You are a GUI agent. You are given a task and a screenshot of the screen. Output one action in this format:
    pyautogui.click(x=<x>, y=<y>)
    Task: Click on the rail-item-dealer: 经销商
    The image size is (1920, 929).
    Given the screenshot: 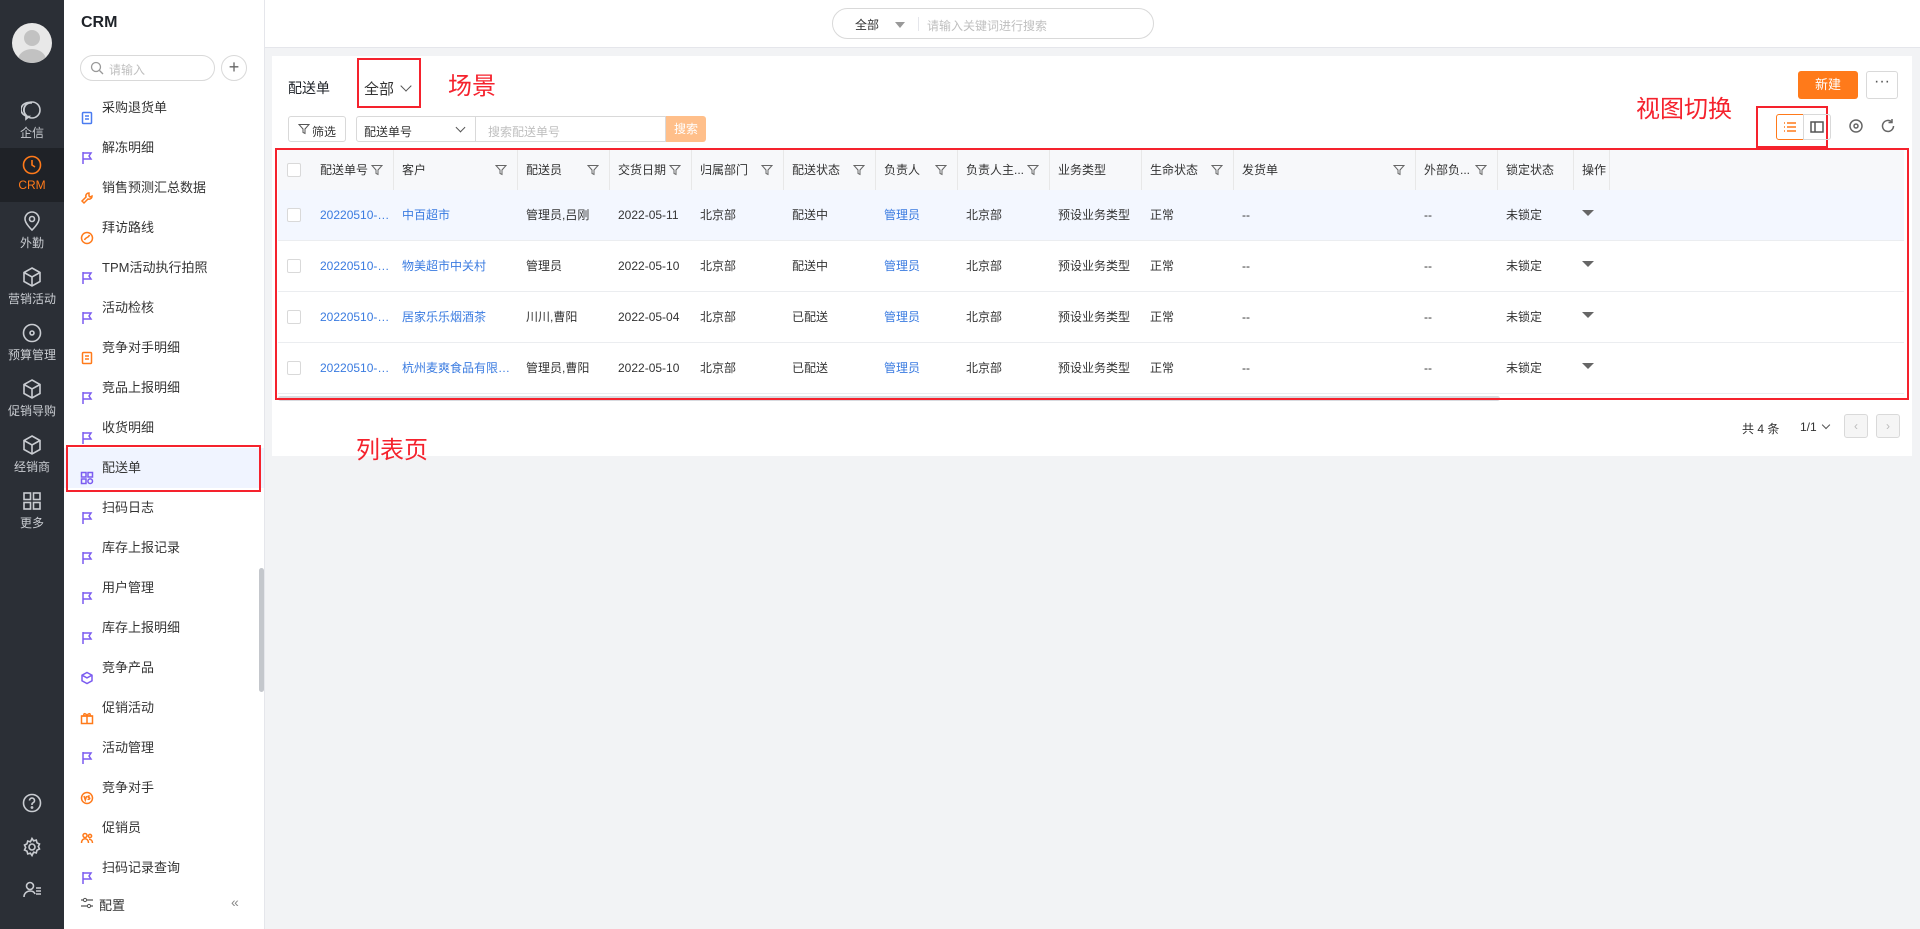 What is the action you would take?
    pyautogui.click(x=32, y=455)
    